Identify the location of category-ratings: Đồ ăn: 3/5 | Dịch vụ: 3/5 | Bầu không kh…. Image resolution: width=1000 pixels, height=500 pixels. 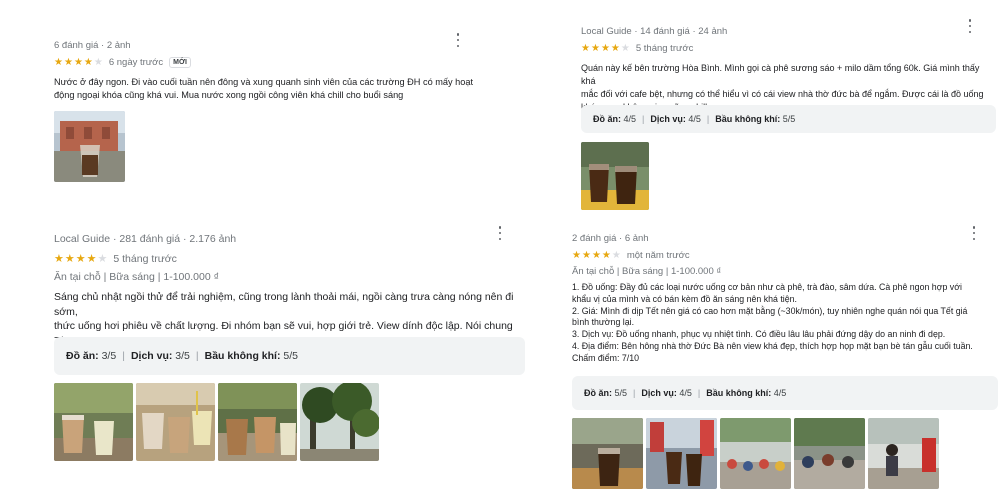
(289, 356).